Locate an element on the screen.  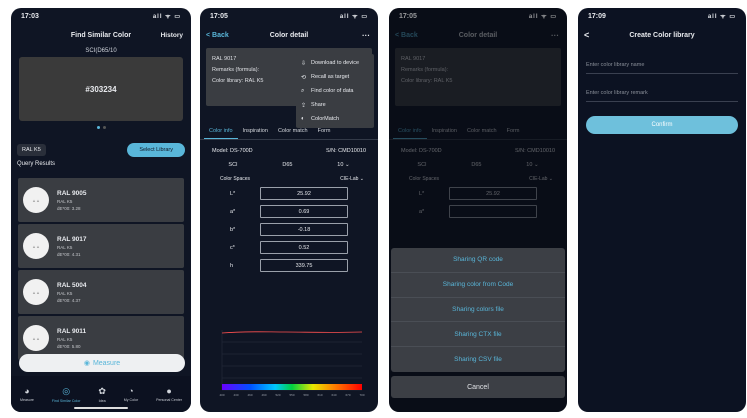
value-key: c* is located at coordinates (232, 247).